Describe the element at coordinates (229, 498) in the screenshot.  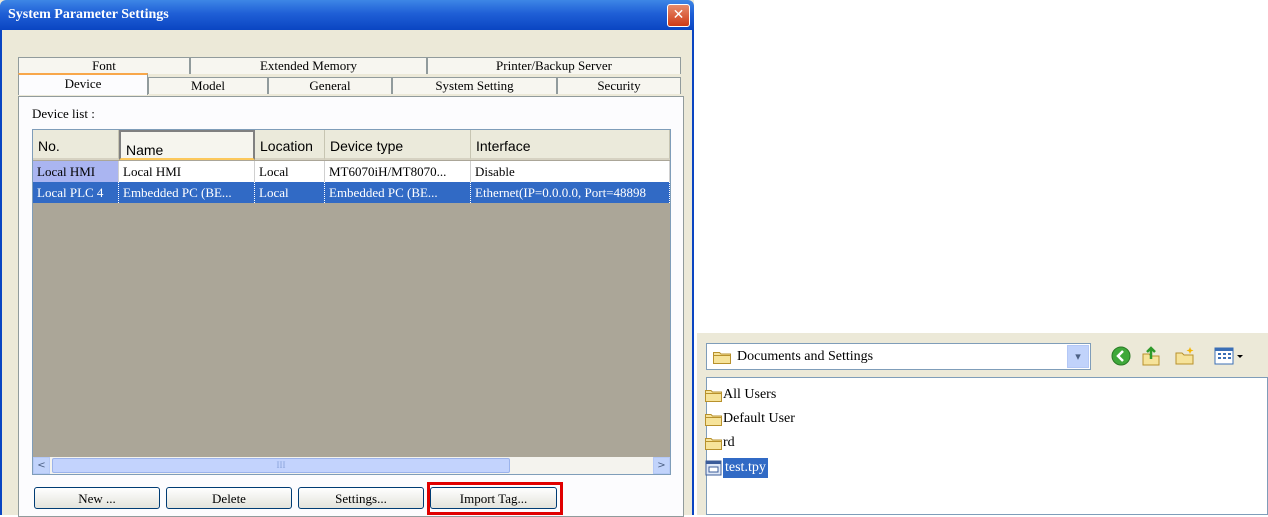
I see `delete-button: Delete` at that location.